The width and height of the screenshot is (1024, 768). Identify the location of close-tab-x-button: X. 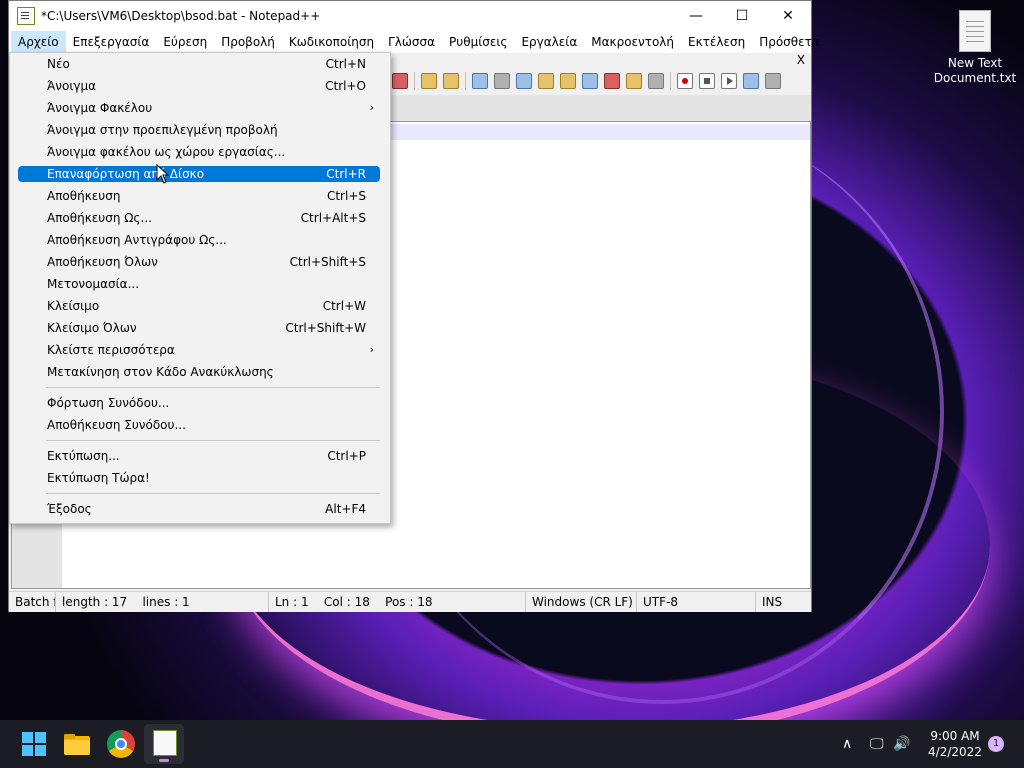
(801, 60).